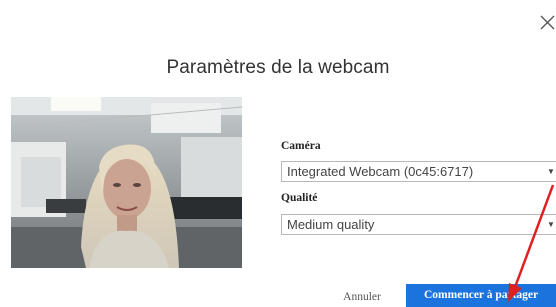 The image size is (556, 307). What do you see at coordinates (547, 23) in the screenshot?
I see `close-icon` at bounding box center [547, 23].